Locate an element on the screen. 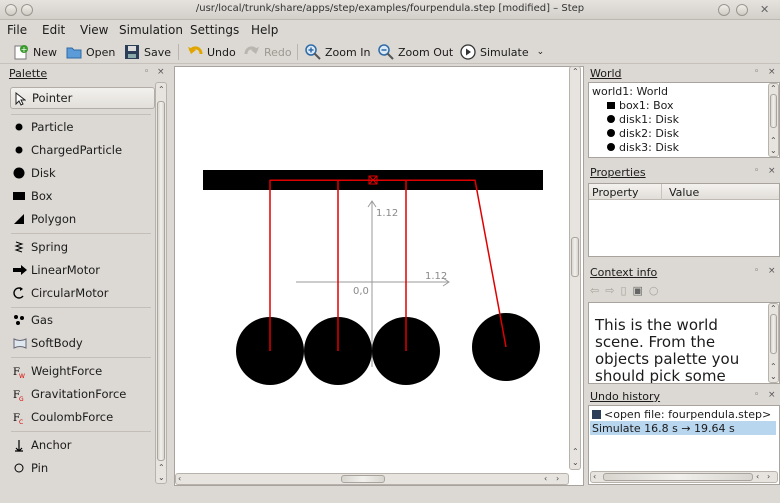 This screenshot has height=503, width=780. menu-settings: Settings is located at coordinates (214, 30).